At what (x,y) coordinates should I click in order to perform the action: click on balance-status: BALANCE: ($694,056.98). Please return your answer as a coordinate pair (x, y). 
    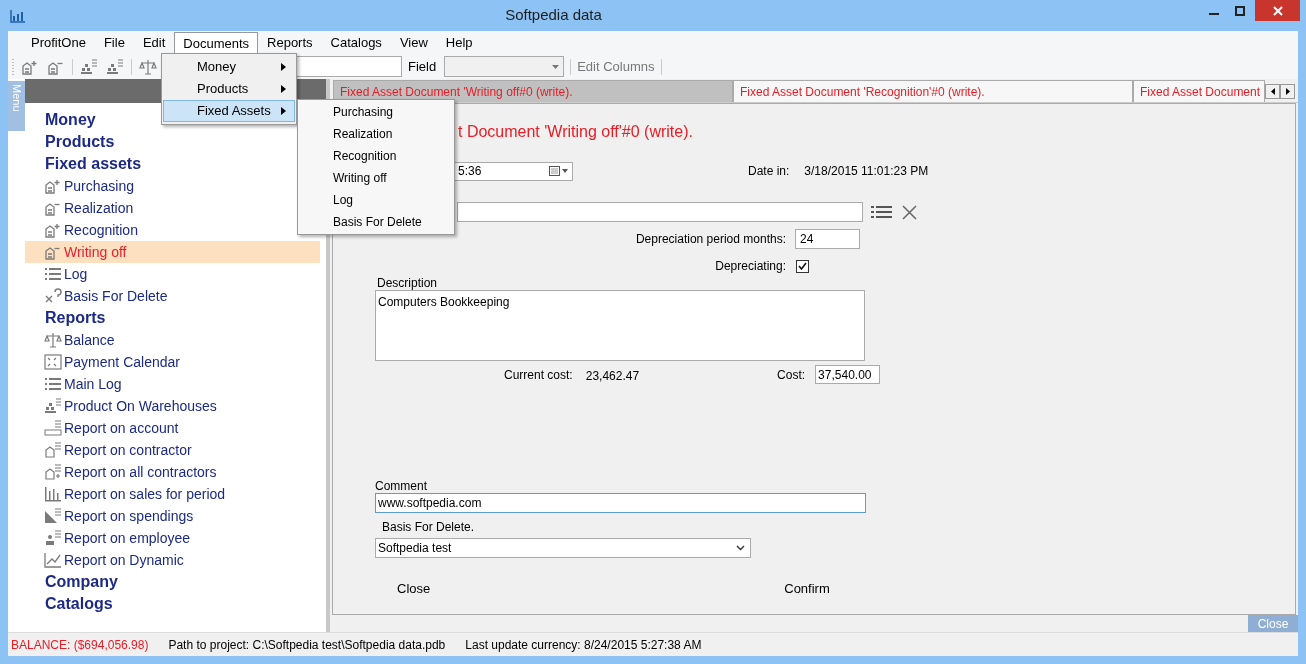
    Looking at the image, I should click on (80, 645).